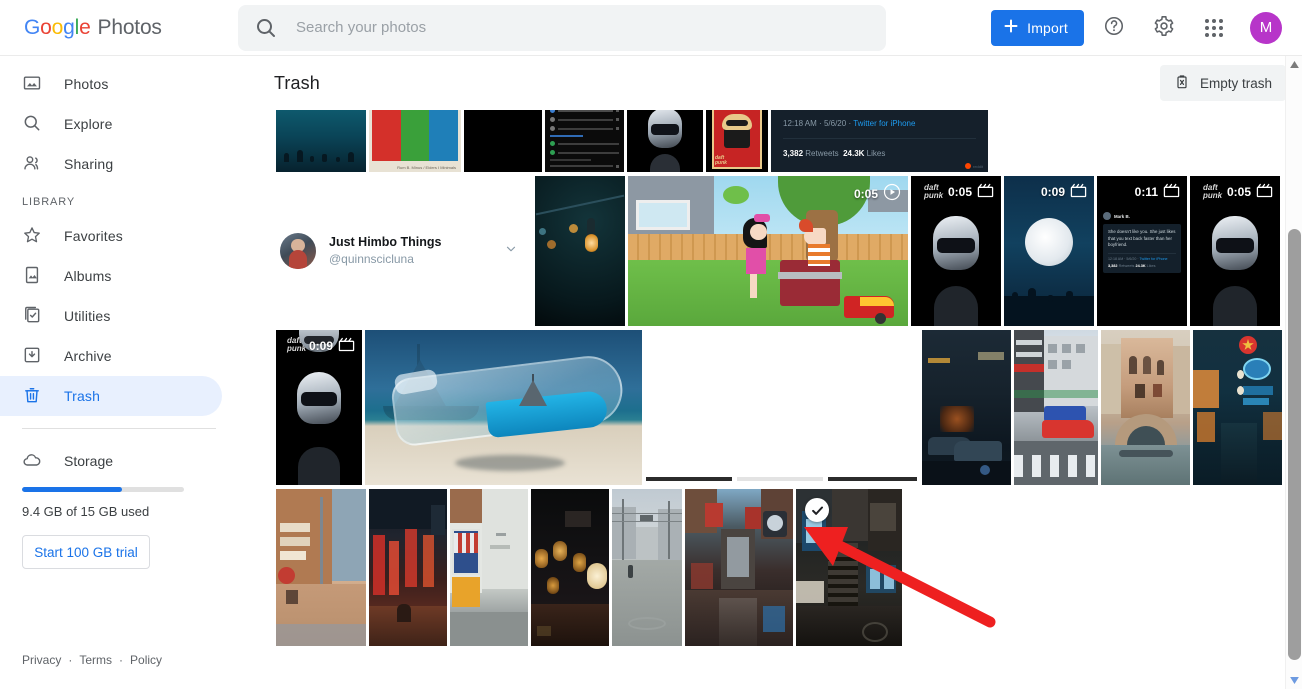  What do you see at coordinates (956, 251) in the screenshot?
I see `thumb-daft-punk-video-1: daft punk 0:05` at bounding box center [956, 251].